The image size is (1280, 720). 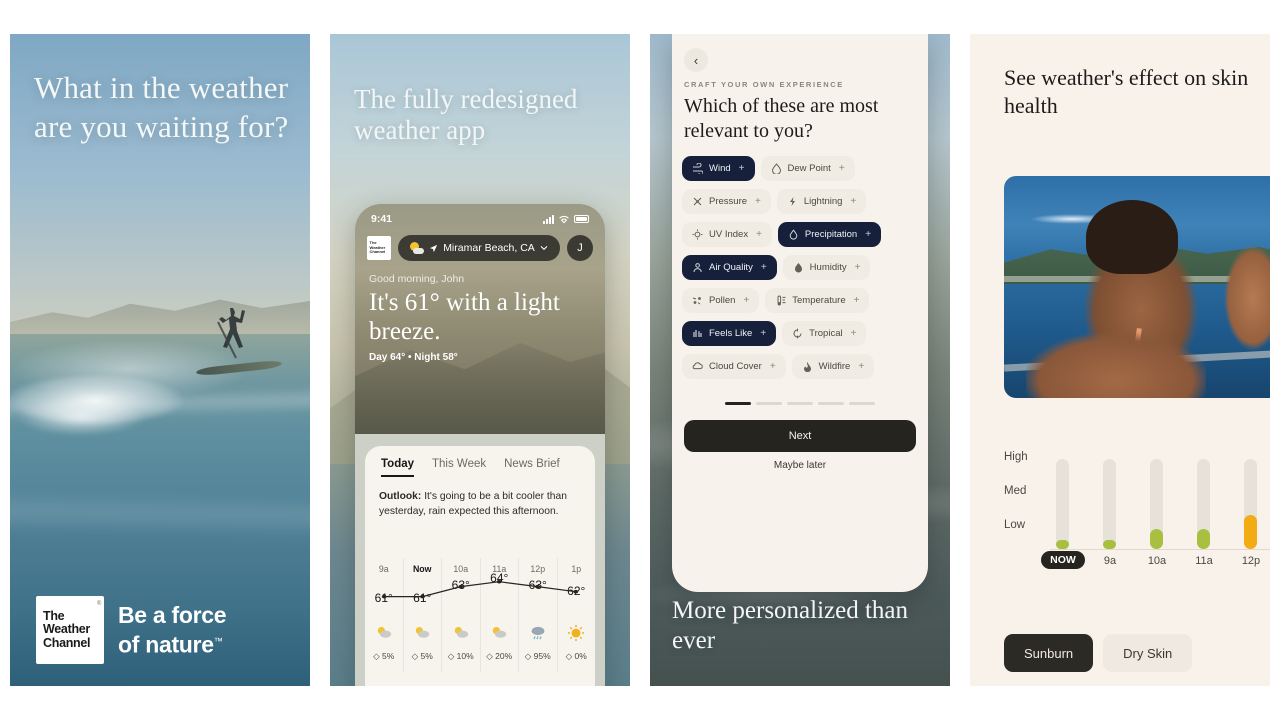 I want to click on interest-chip-label: UV Index, so click(x=729, y=234).